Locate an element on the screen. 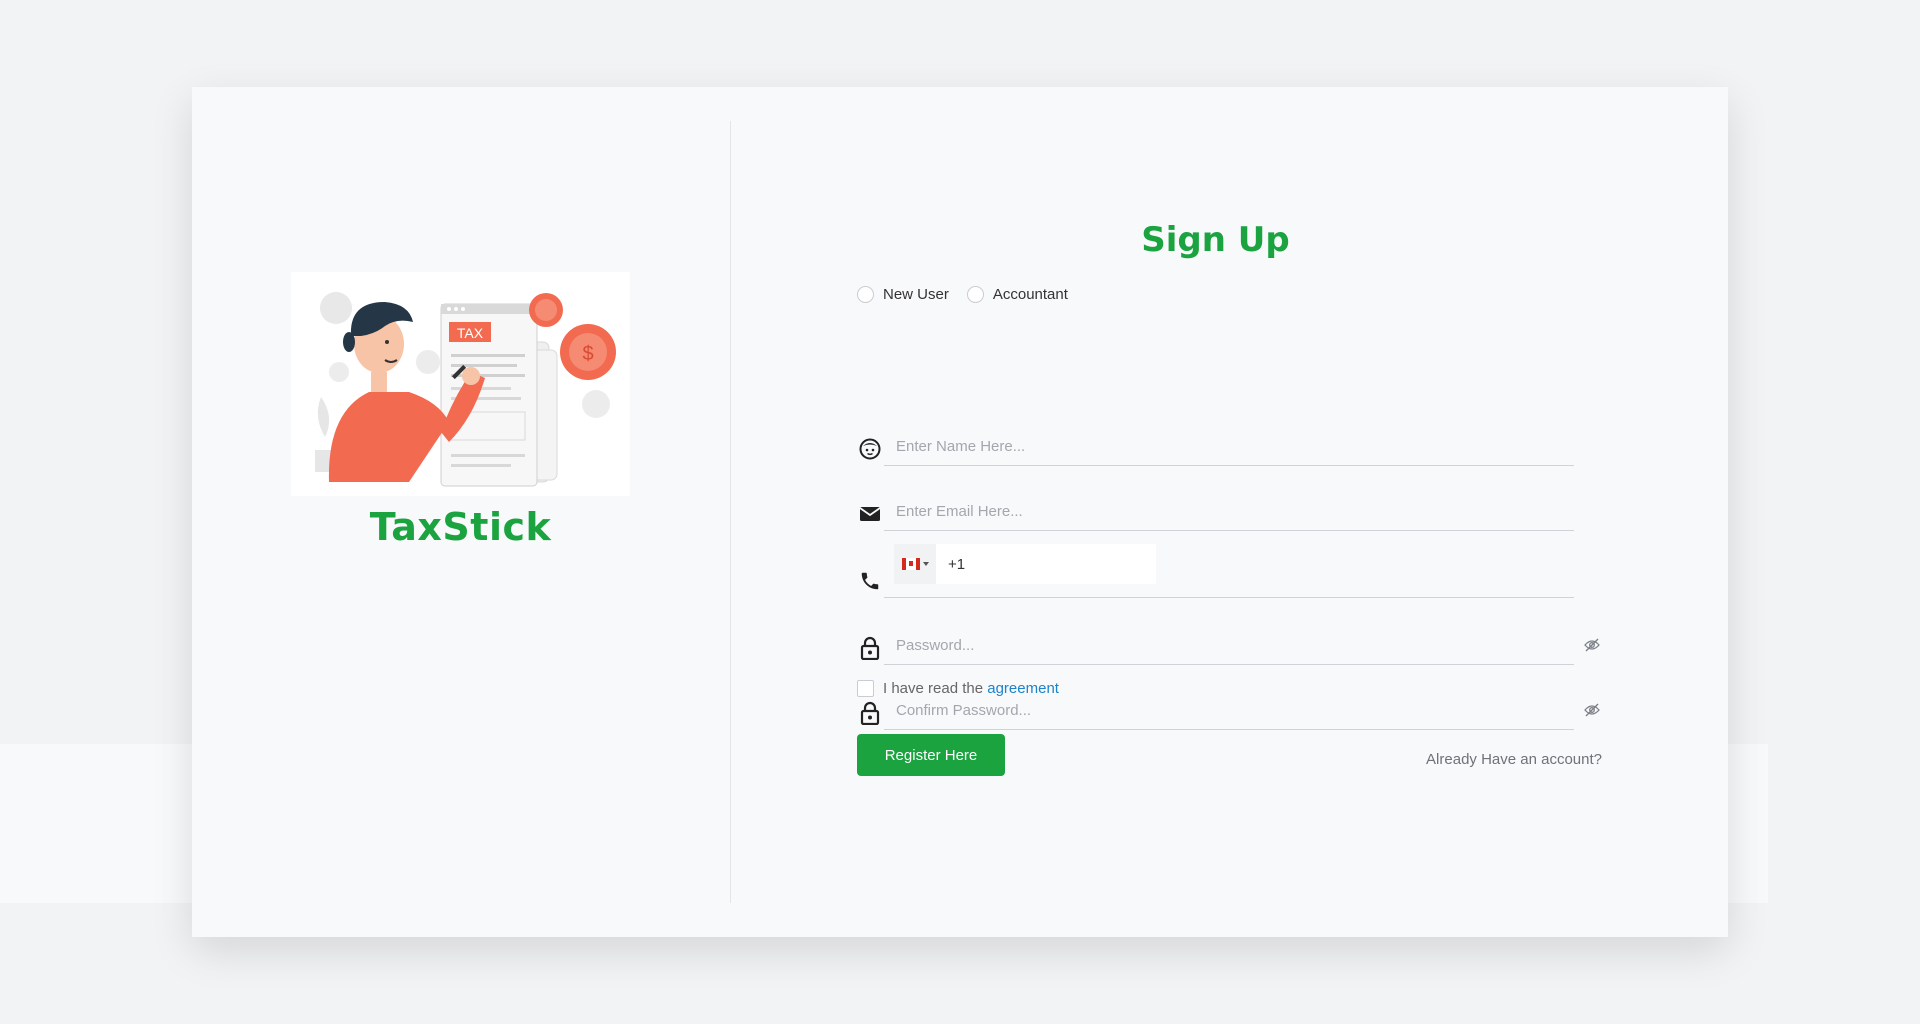 The width and height of the screenshot is (1920, 1024). email-underline is located at coordinates (1229, 511).